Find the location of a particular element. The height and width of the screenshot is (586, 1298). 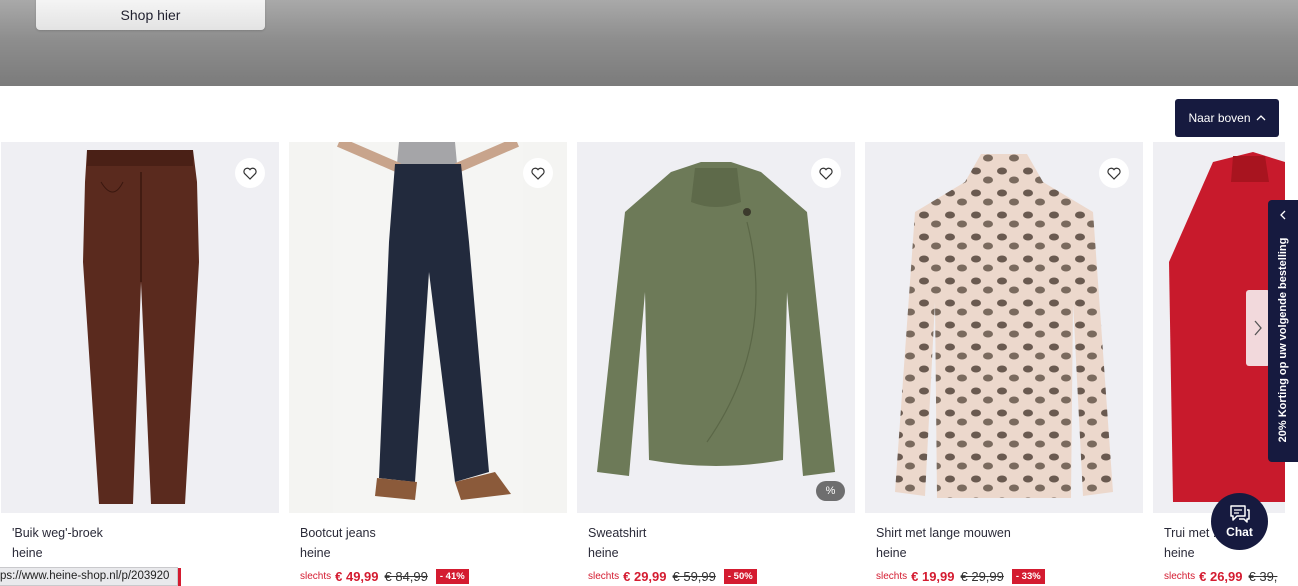

carousel-next-button is located at coordinates (1258, 328).